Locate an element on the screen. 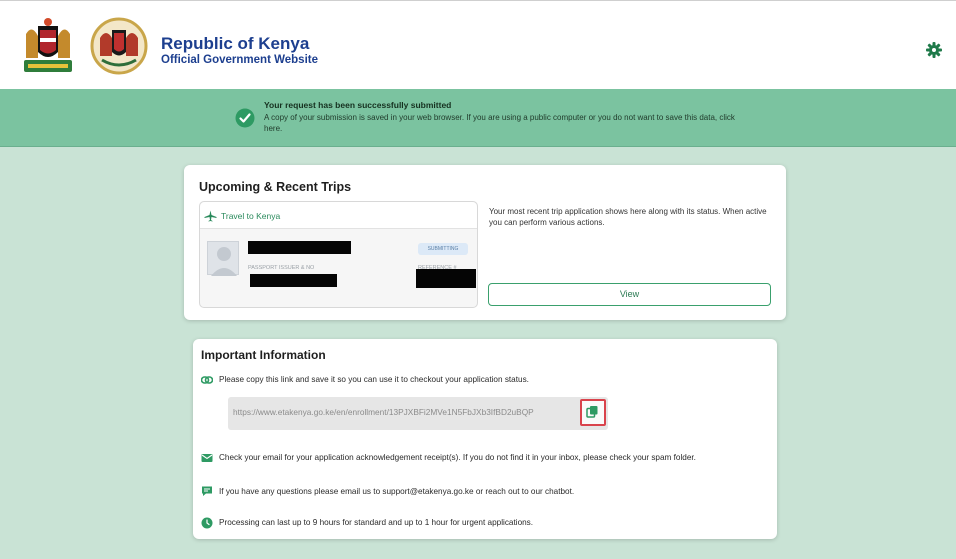 The width and height of the screenshot is (956, 559). person-icon is located at coordinates (224, 261).